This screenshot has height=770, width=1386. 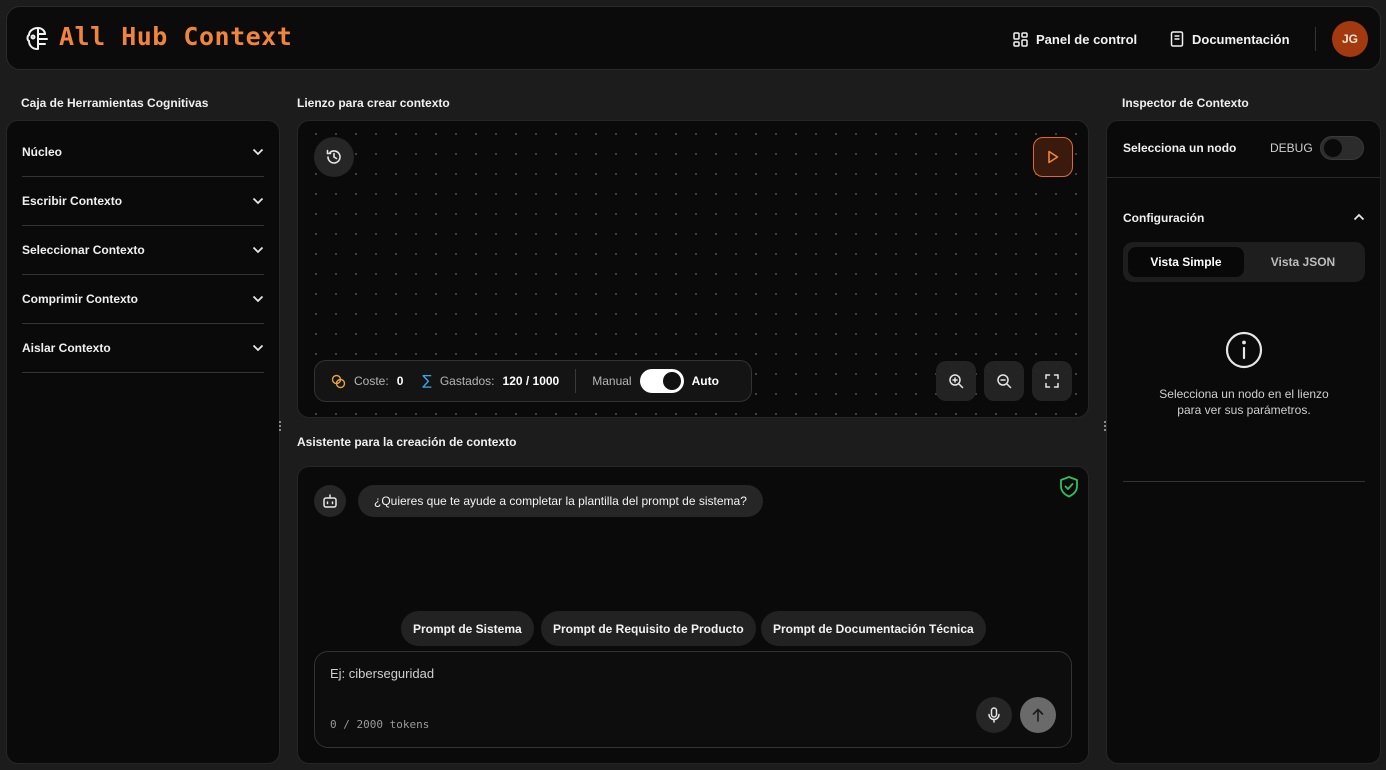 I want to click on header-divider, so click(x=1315, y=39).